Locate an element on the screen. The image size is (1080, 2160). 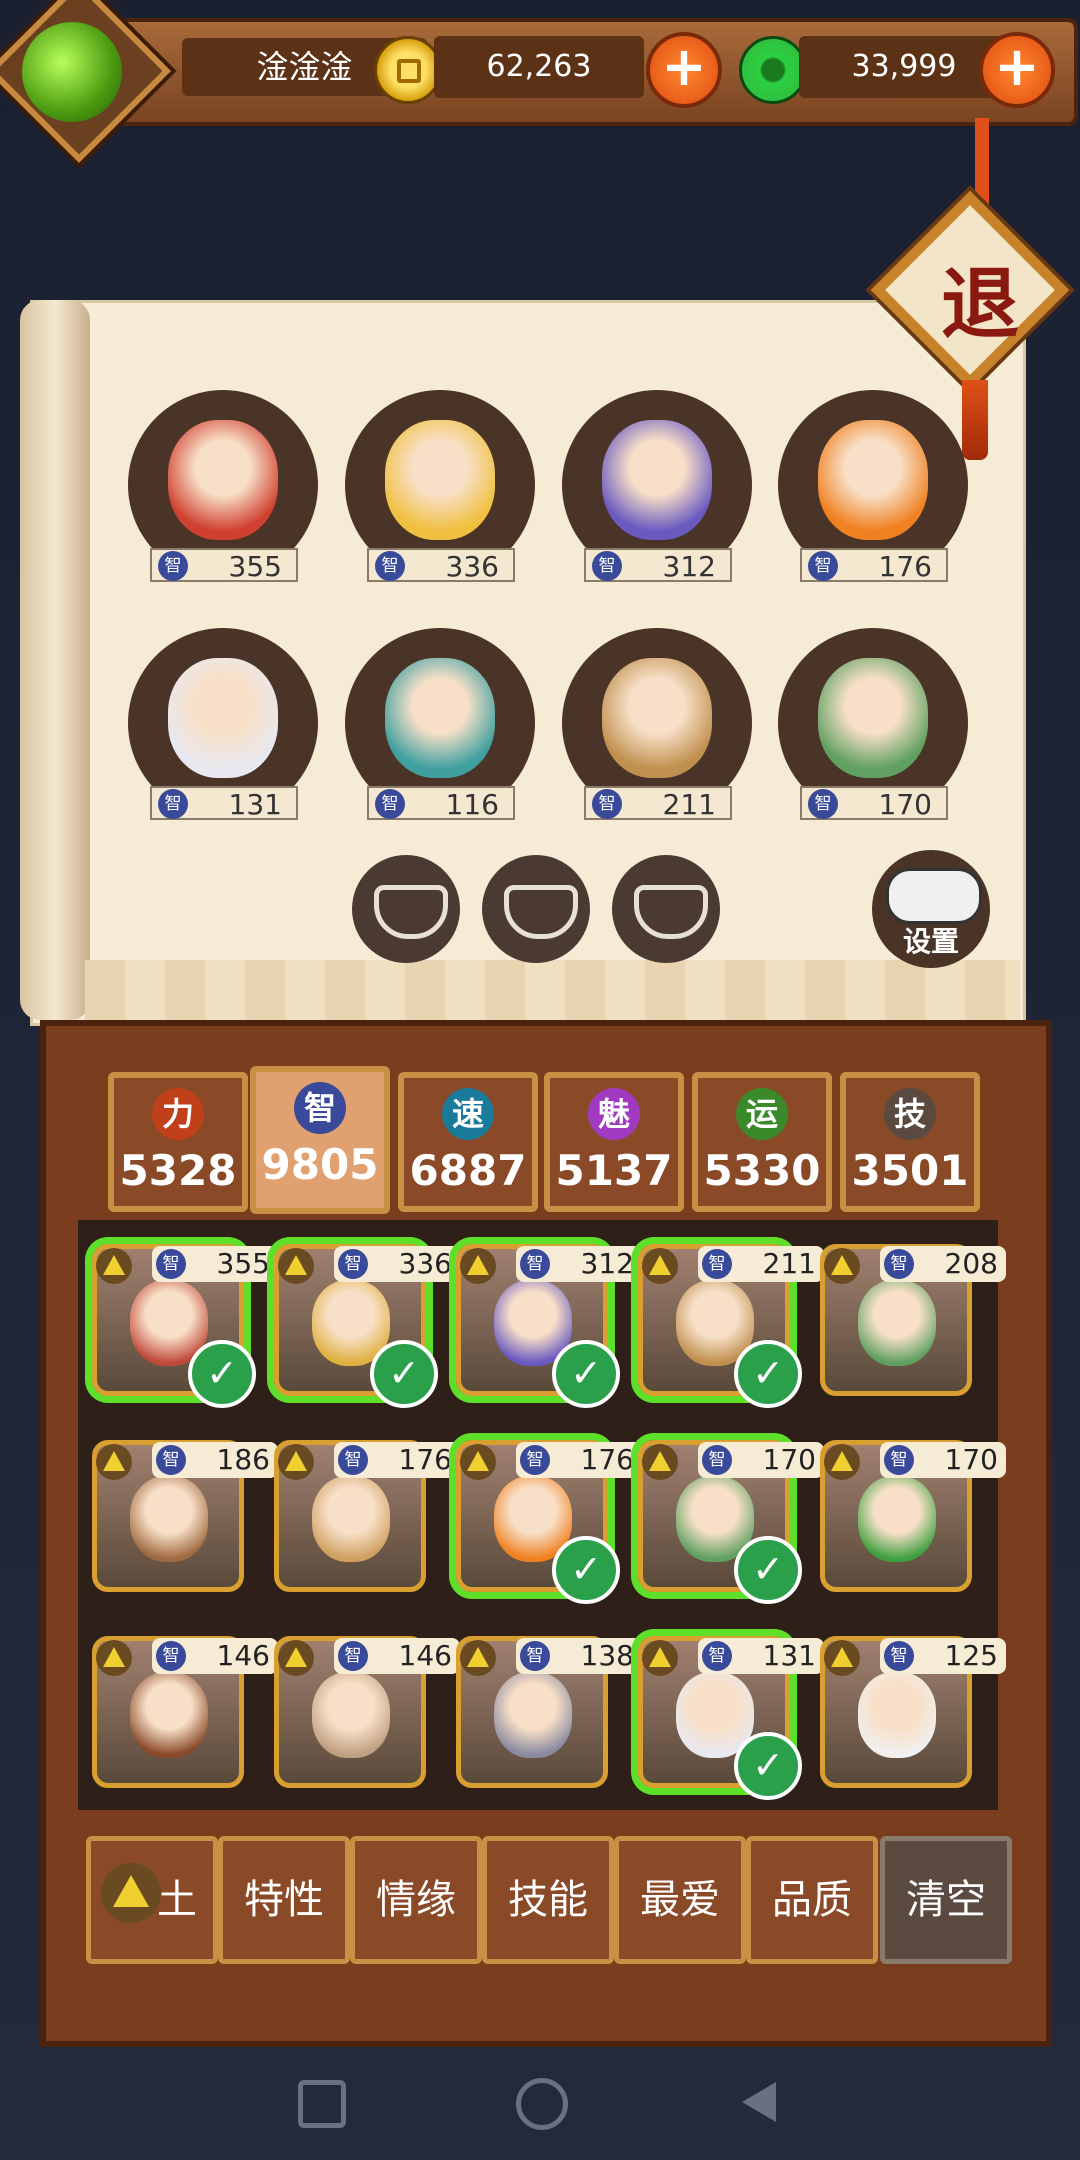
hero-stat-value: 336 is located at coordinates (472, 566).